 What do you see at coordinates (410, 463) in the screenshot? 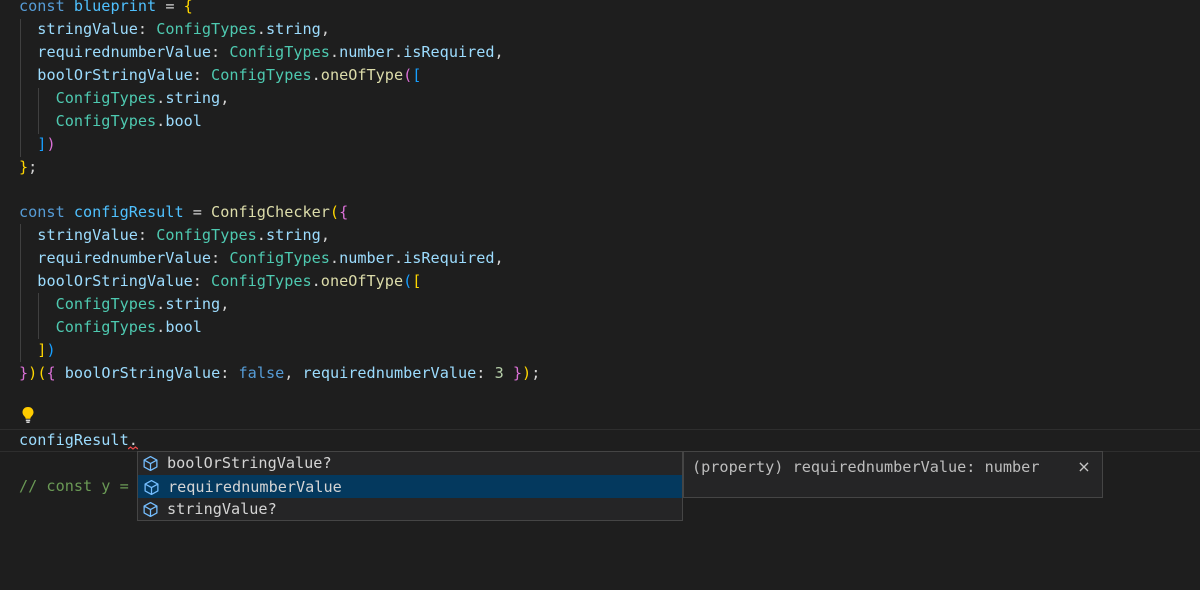
I see `suggest-item: boolOrStringValue?` at bounding box center [410, 463].